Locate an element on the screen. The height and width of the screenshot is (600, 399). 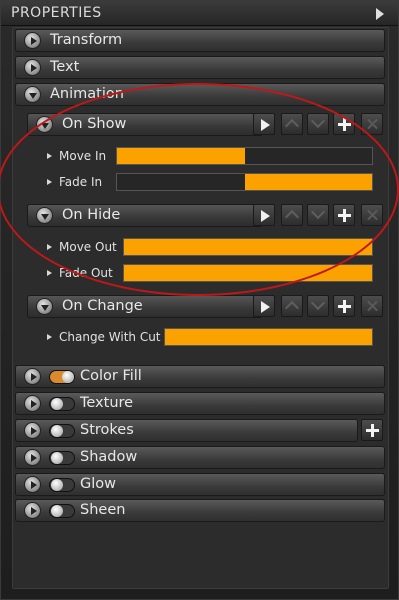
add-stroke-icon is located at coordinates (372, 430).